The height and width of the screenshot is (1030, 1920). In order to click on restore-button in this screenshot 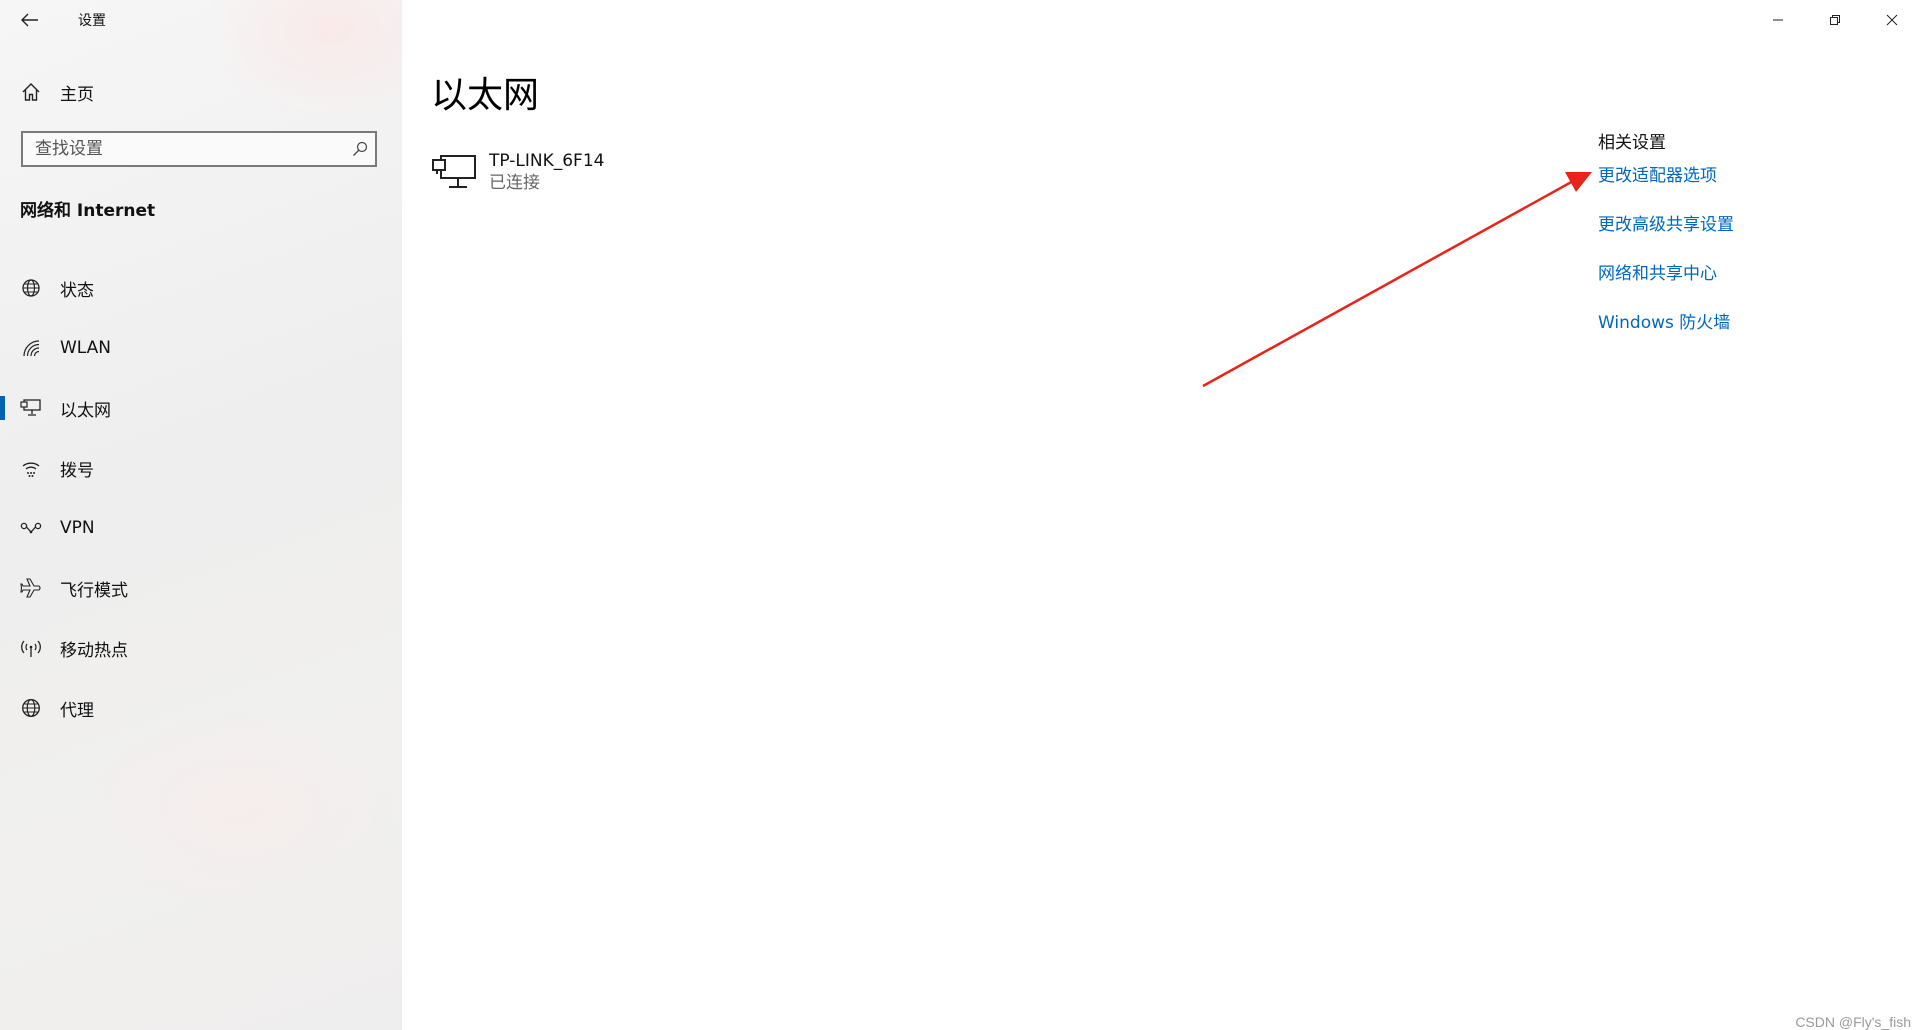, I will do `click(1834, 20)`.